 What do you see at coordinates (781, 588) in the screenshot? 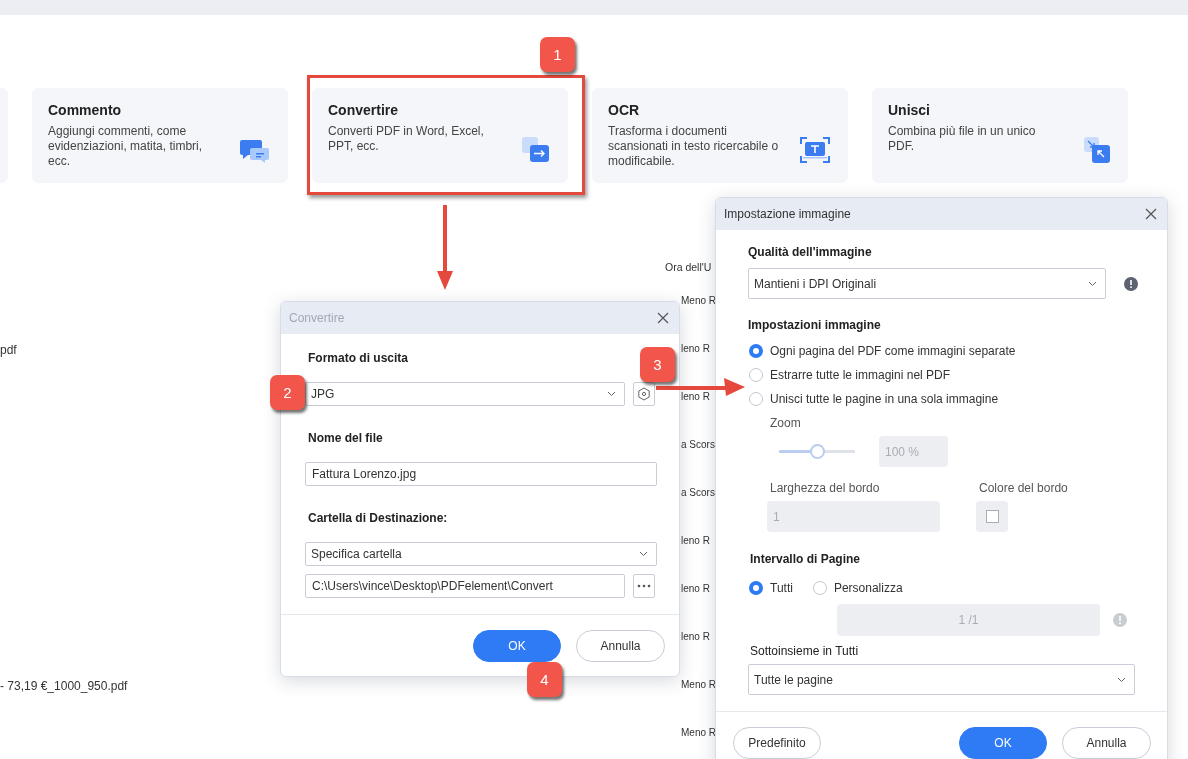
I see `option-label: Tutti` at bounding box center [781, 588].